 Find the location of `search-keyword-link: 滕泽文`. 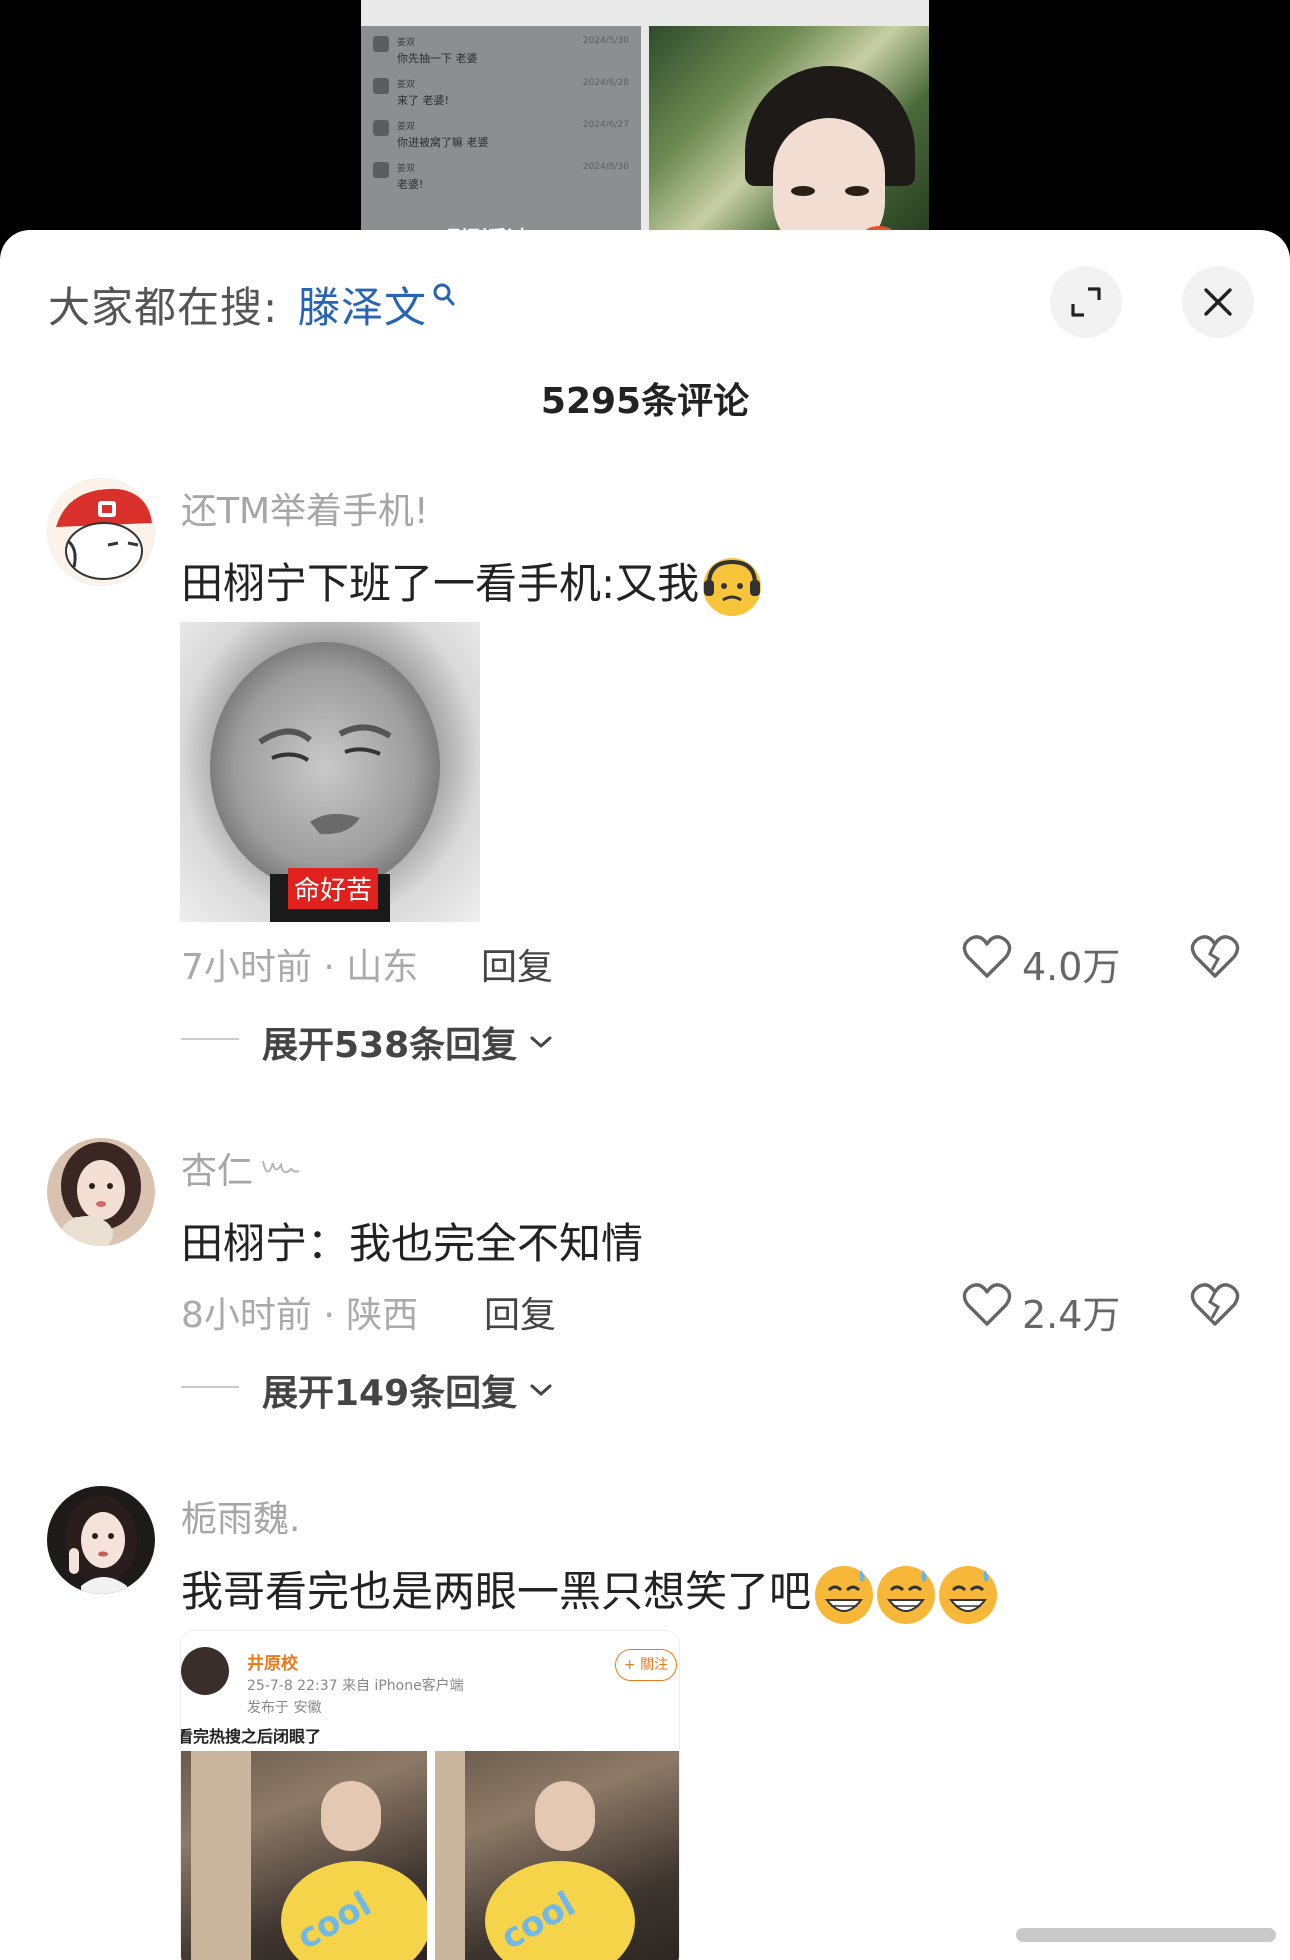

search-keyword-link: 滕泽文 is located at coordinates (362, 304).